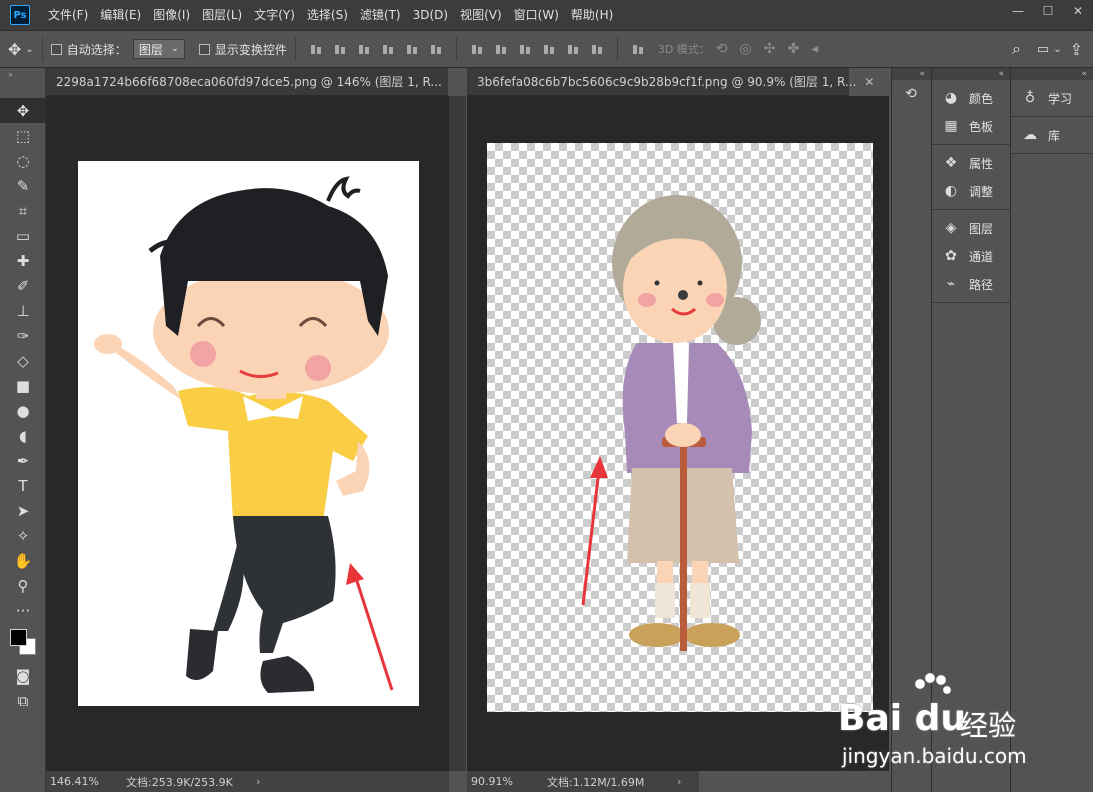 This screenshot has width=1093, height=792. I want to click on auto-select-checkbox, so click(56, 49).